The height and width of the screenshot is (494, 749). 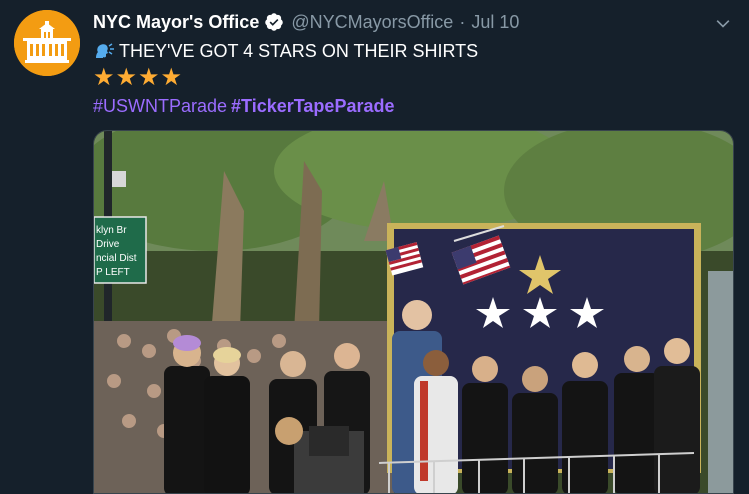 What do you see at coordinates (176, 22) in the screenshot?
I see `display-name: NYC Mayor's Office` at bounding box center [176, 22].